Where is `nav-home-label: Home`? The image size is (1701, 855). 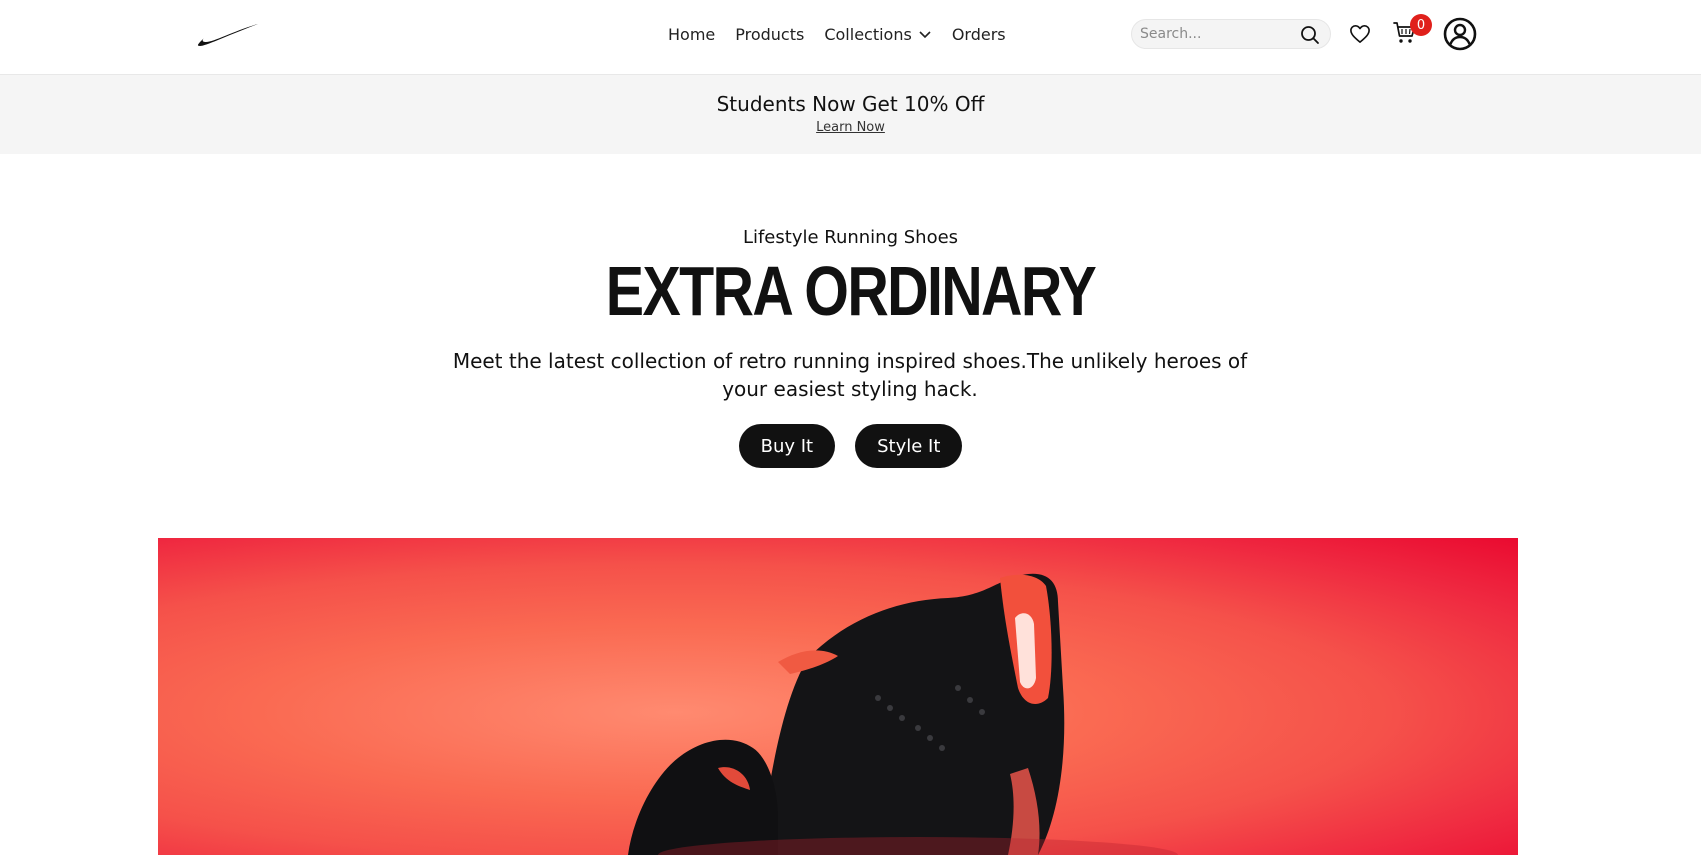
nav-home-label: Home is located at coordinates (692, 34).